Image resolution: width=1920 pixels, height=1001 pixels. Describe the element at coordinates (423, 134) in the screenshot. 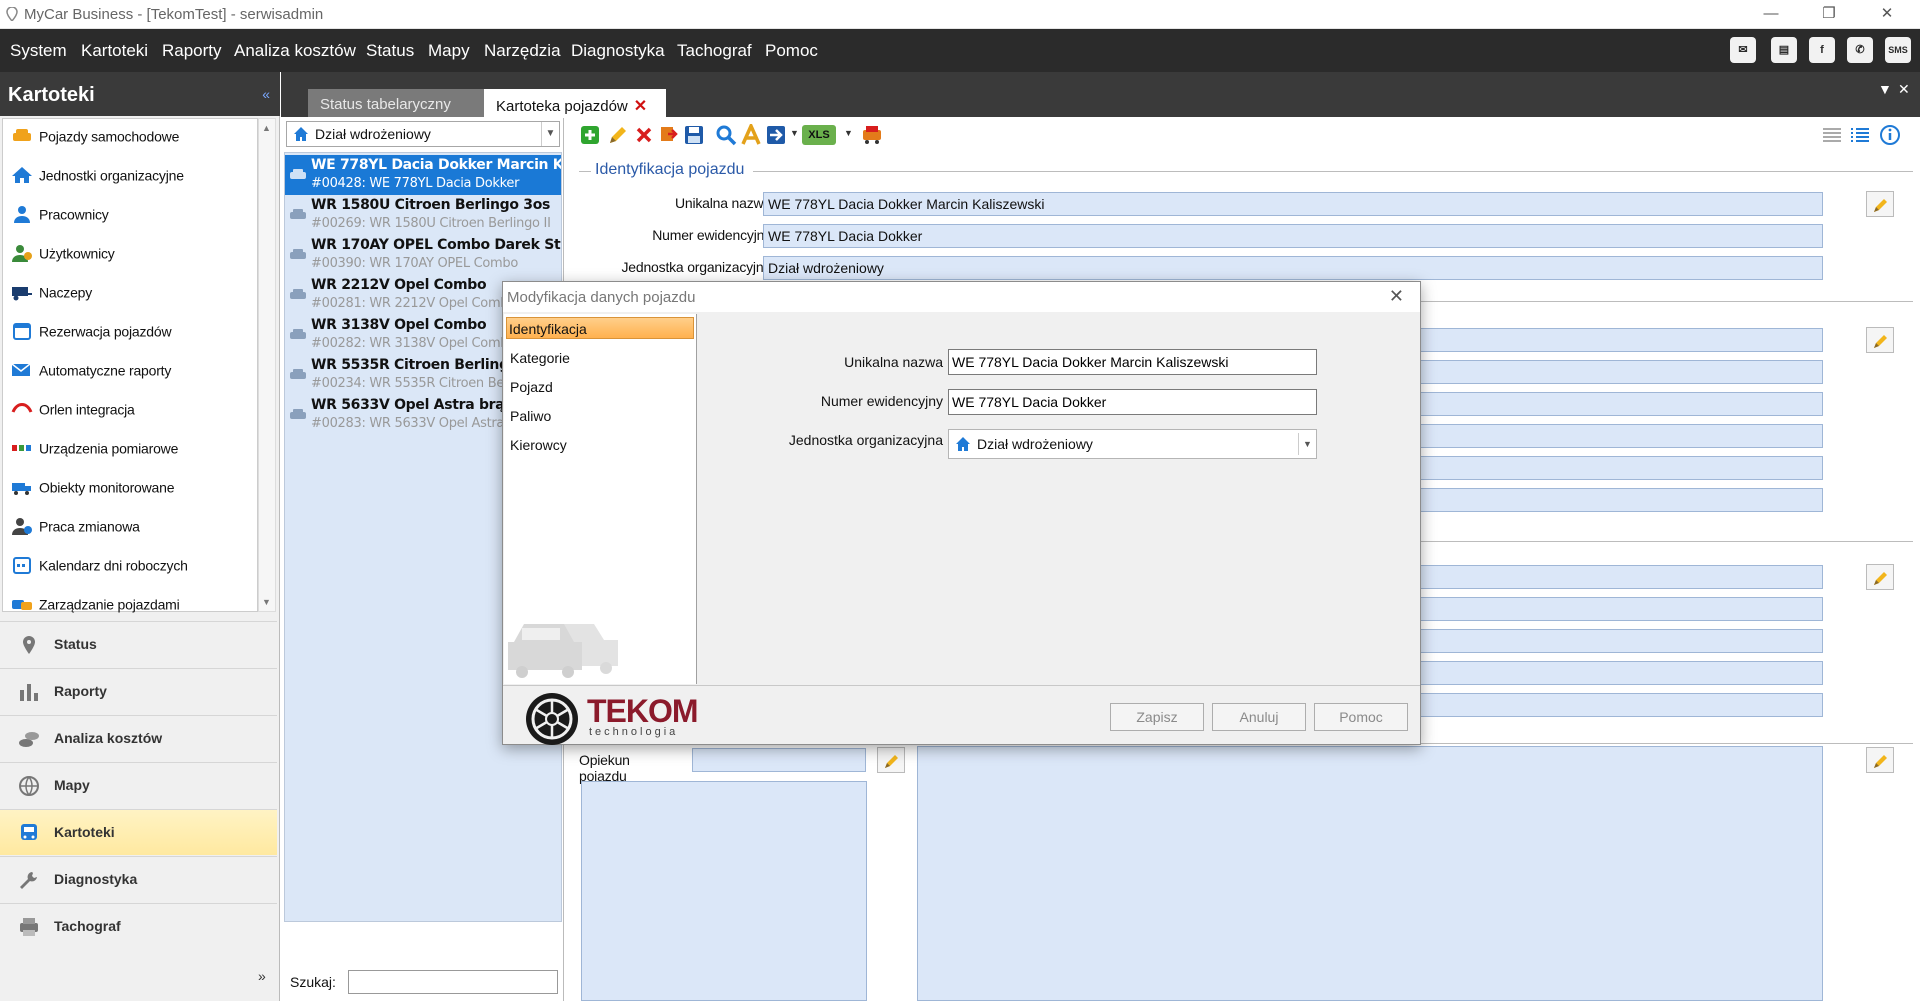

I see `org-unit-filter: Dział wdrożeniowy ▼` at that location.